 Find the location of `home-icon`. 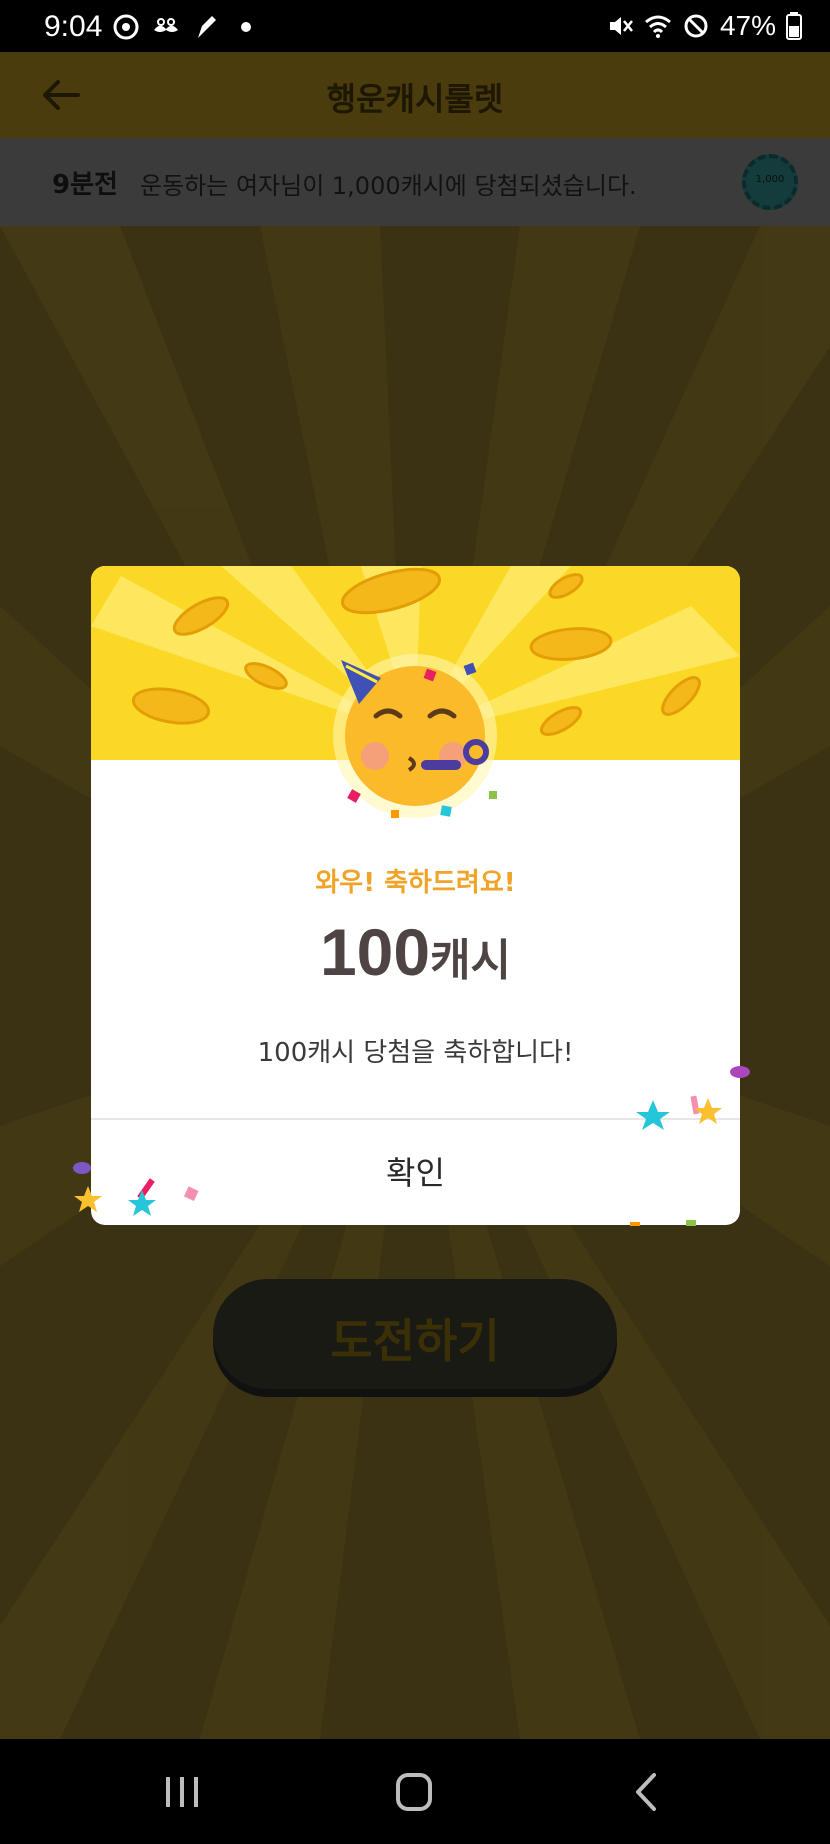

home-icon is located at coordinates (414, 1792).